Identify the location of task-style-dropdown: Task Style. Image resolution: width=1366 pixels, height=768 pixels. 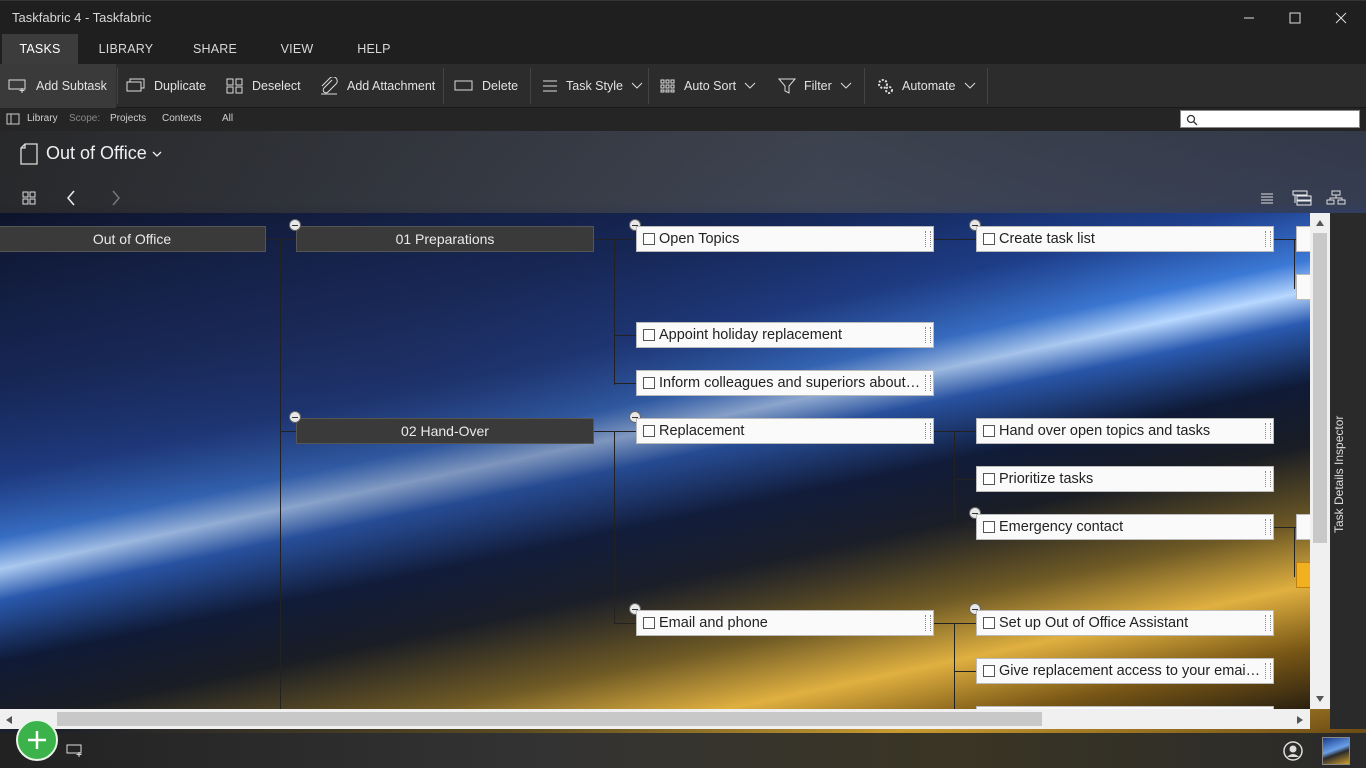
(590, 86).